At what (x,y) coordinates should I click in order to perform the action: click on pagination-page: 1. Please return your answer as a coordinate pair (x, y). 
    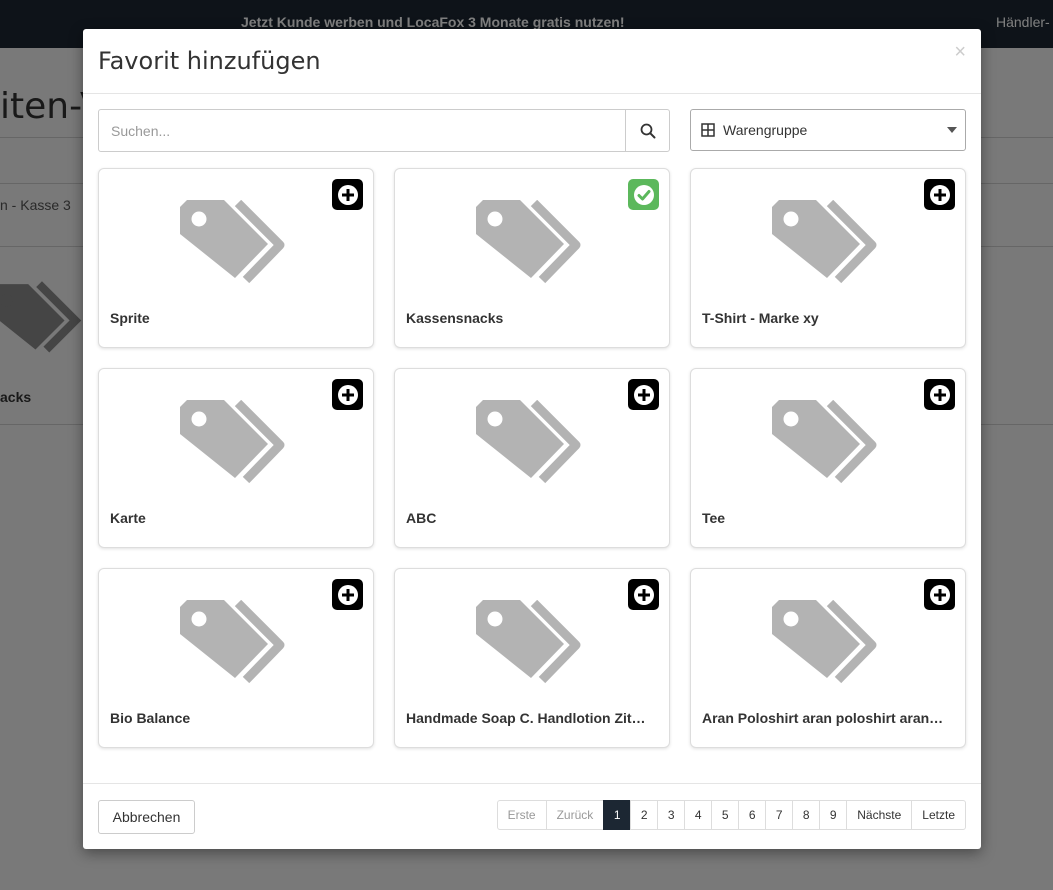
    Looking at the image, I should click on (617, 815).